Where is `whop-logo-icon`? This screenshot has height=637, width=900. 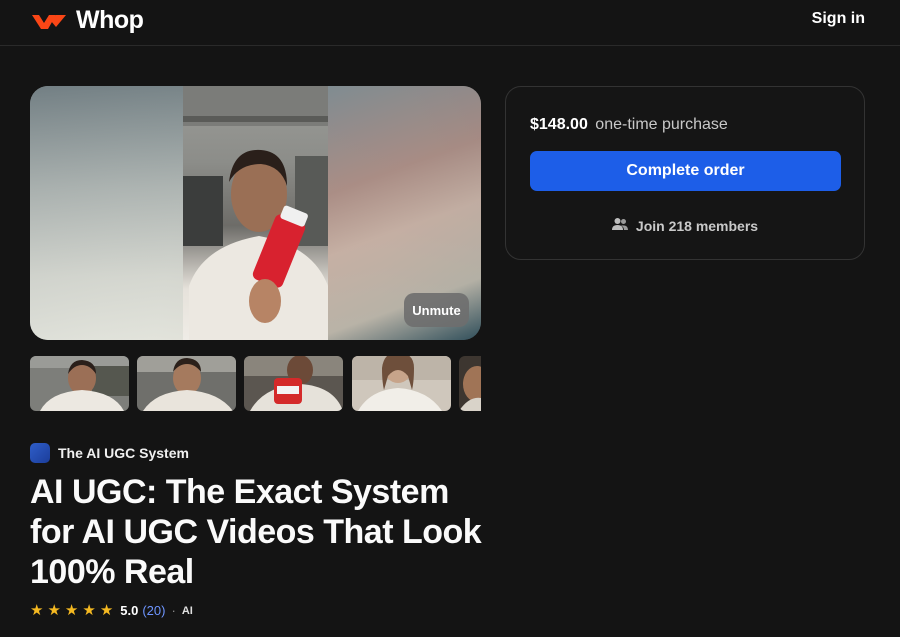 whop-logo-icon is located at coordinates (49, 21).